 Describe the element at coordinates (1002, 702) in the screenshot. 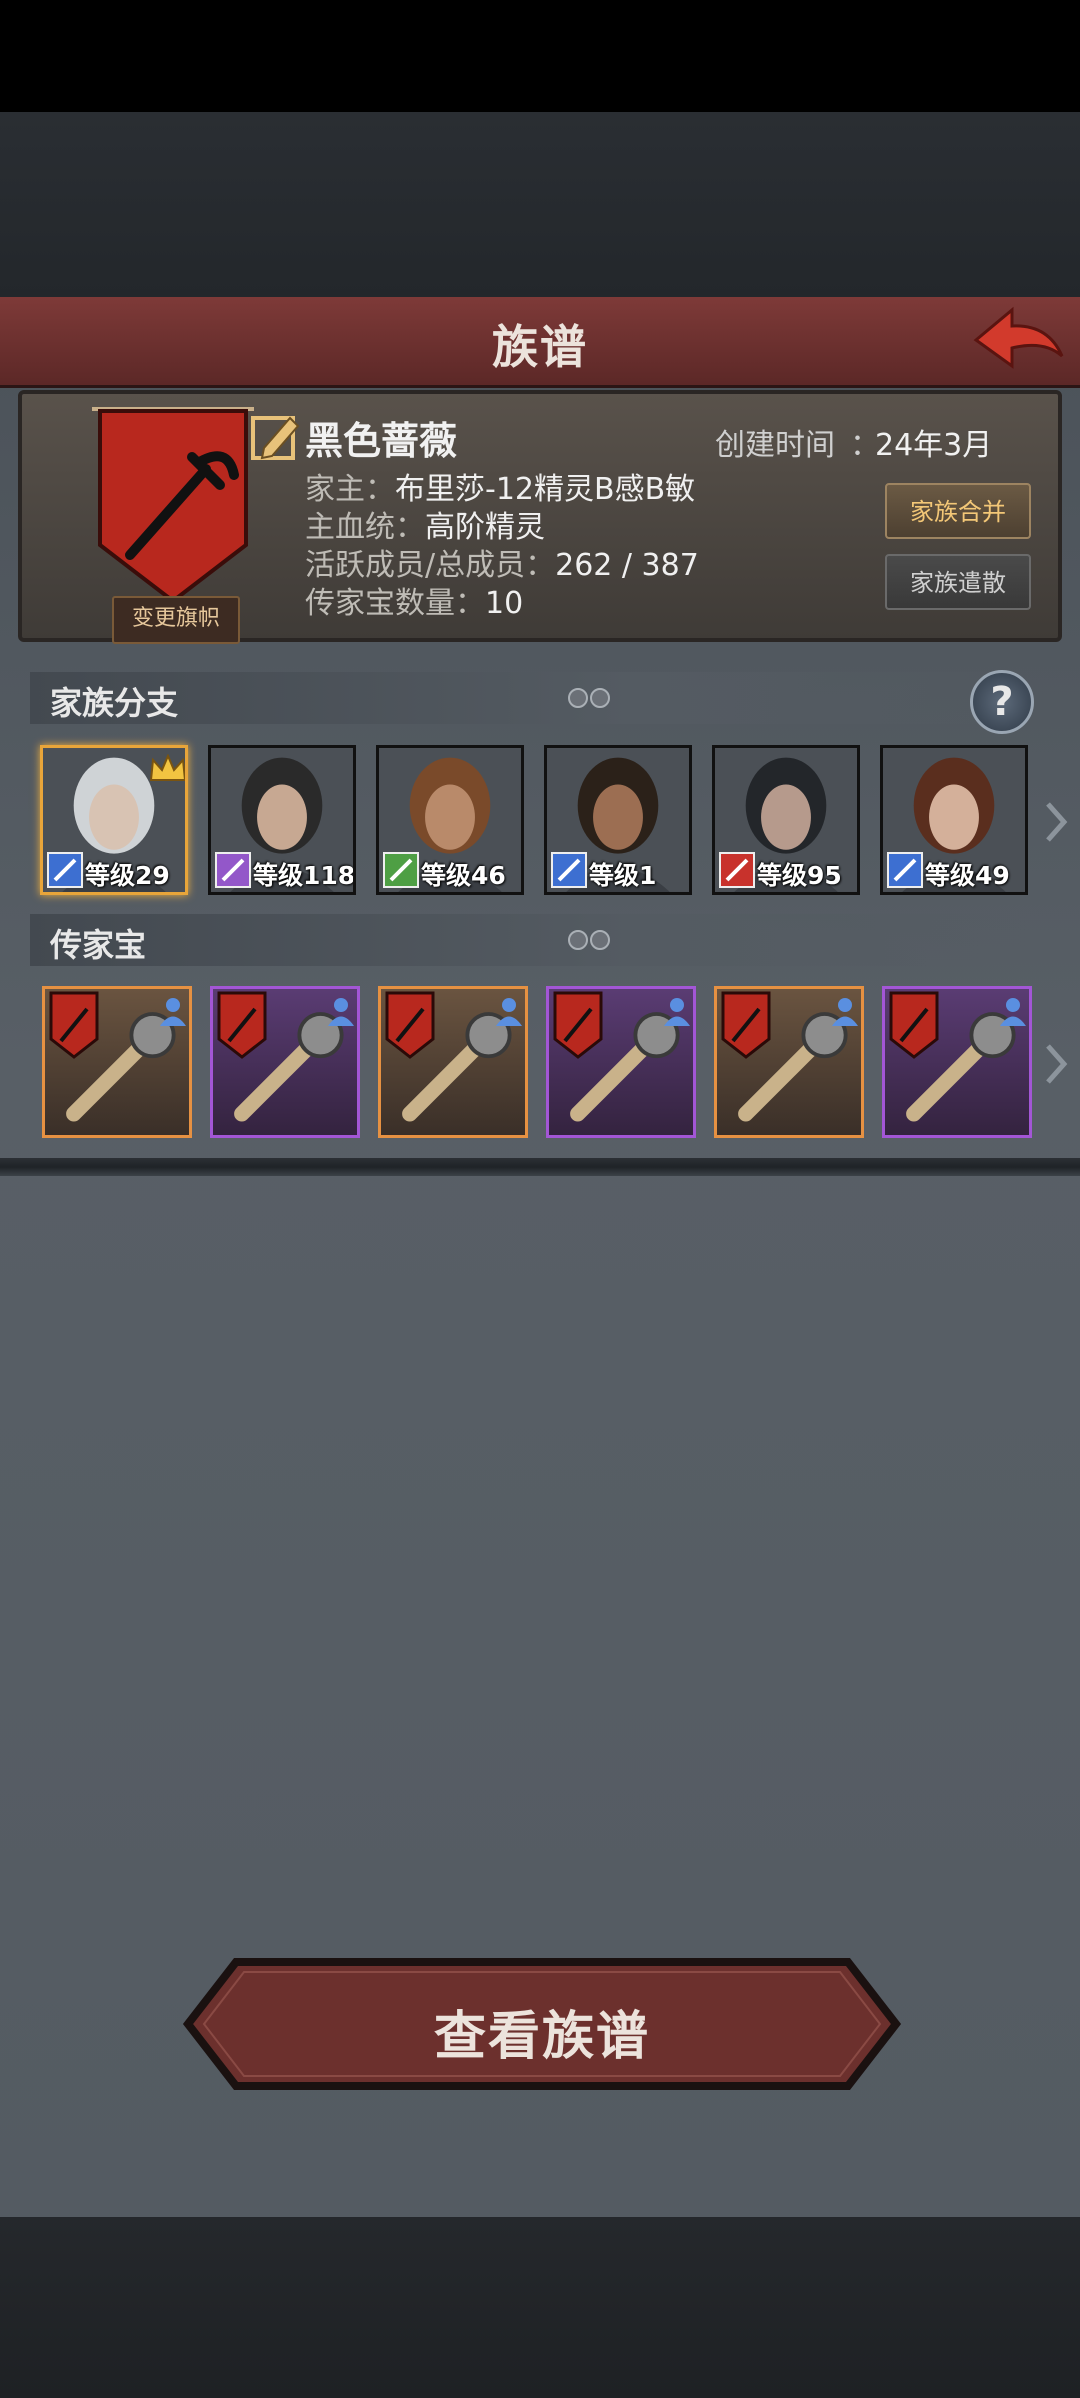

I see `help-button: ?` at that location.